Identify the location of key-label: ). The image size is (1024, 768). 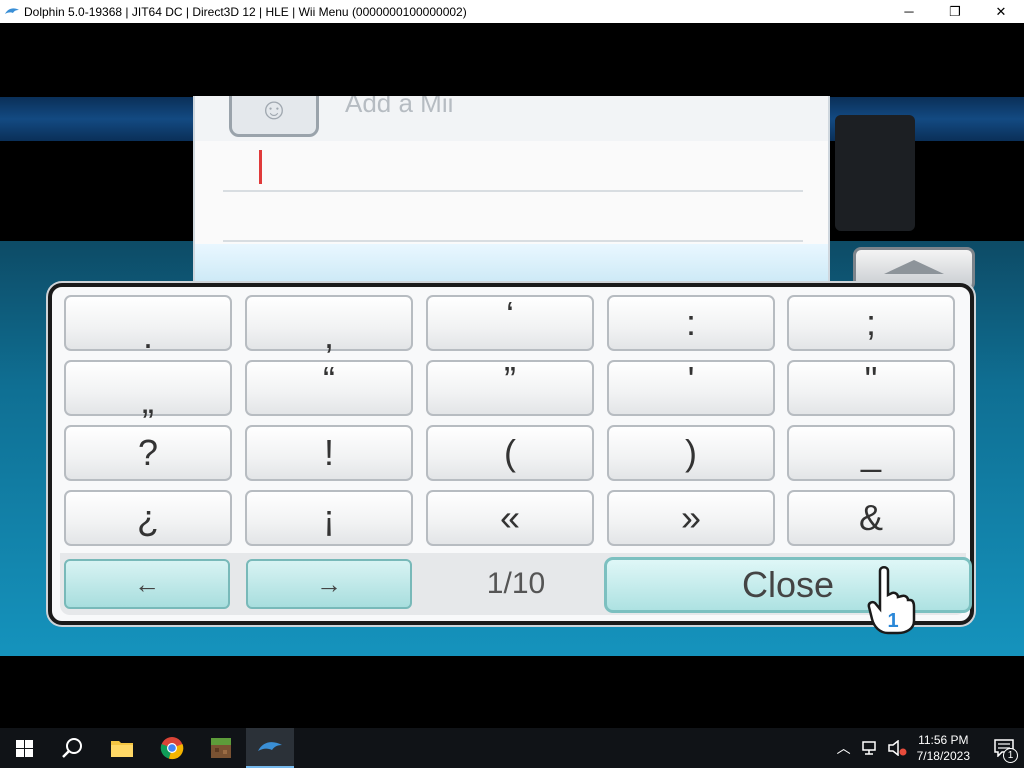
(691, 452).